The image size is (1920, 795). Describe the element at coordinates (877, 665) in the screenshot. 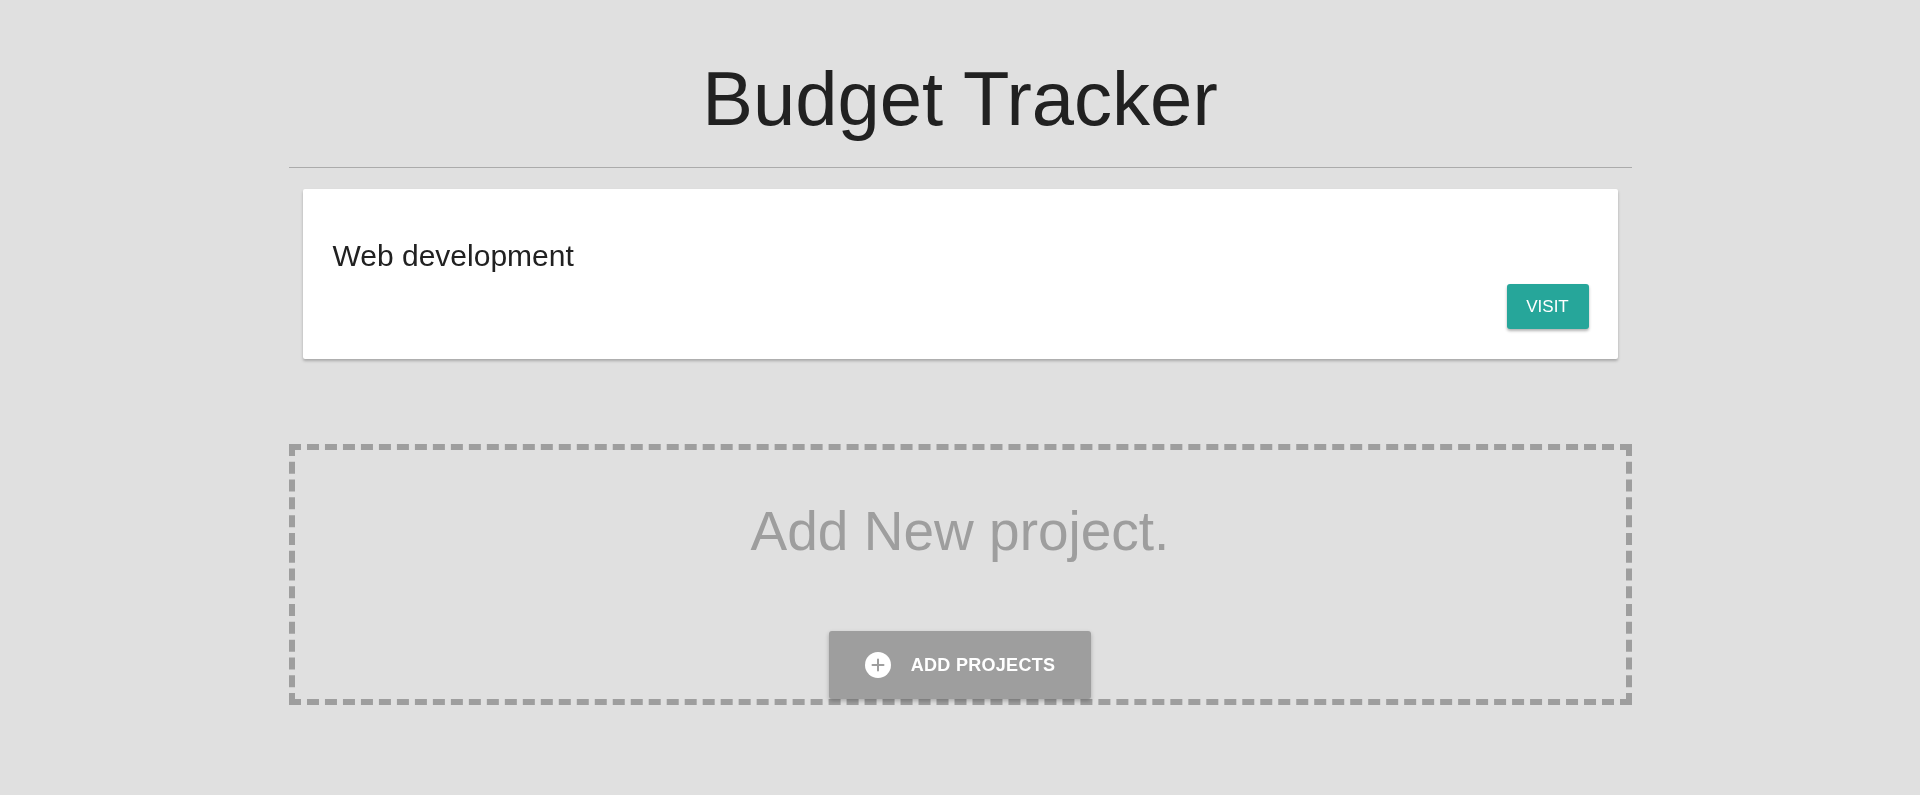

I see `plus-circle-icon` at that location.